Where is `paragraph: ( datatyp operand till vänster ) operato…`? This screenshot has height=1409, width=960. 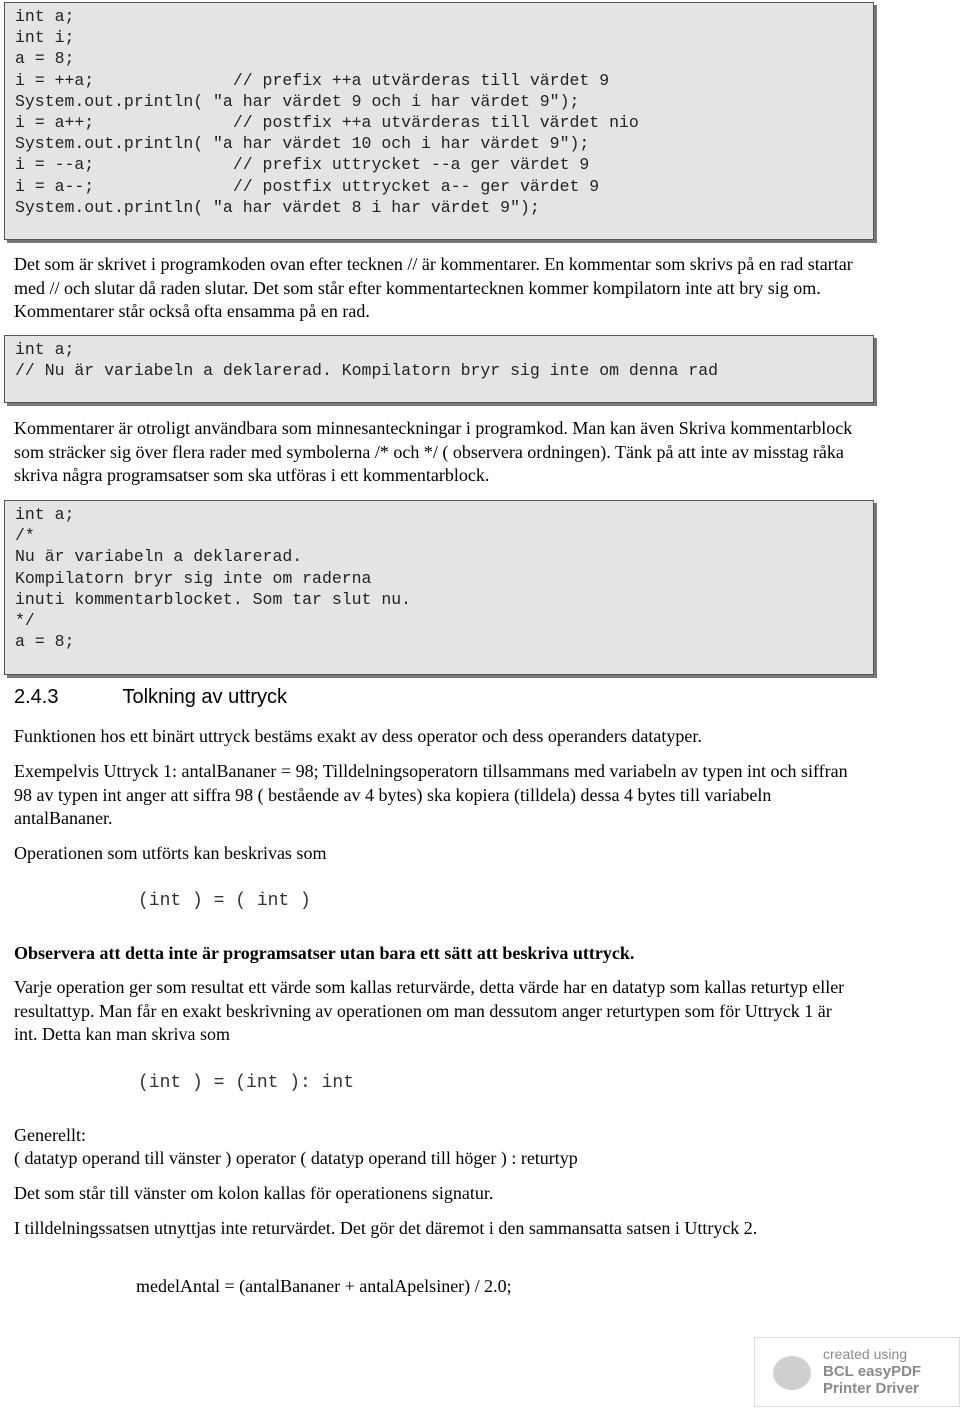
paragraph: ( datatyp operand till vänster ) operato… is located at coordinates (296, 1158).